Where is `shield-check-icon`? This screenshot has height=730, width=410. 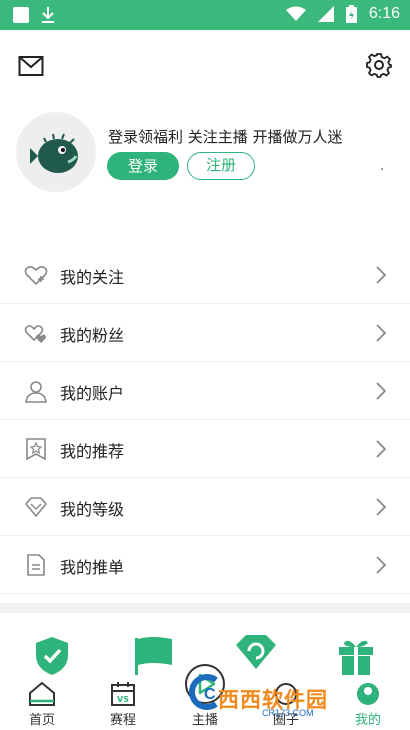
shield-check-icon is located at coordinates (52, 656).